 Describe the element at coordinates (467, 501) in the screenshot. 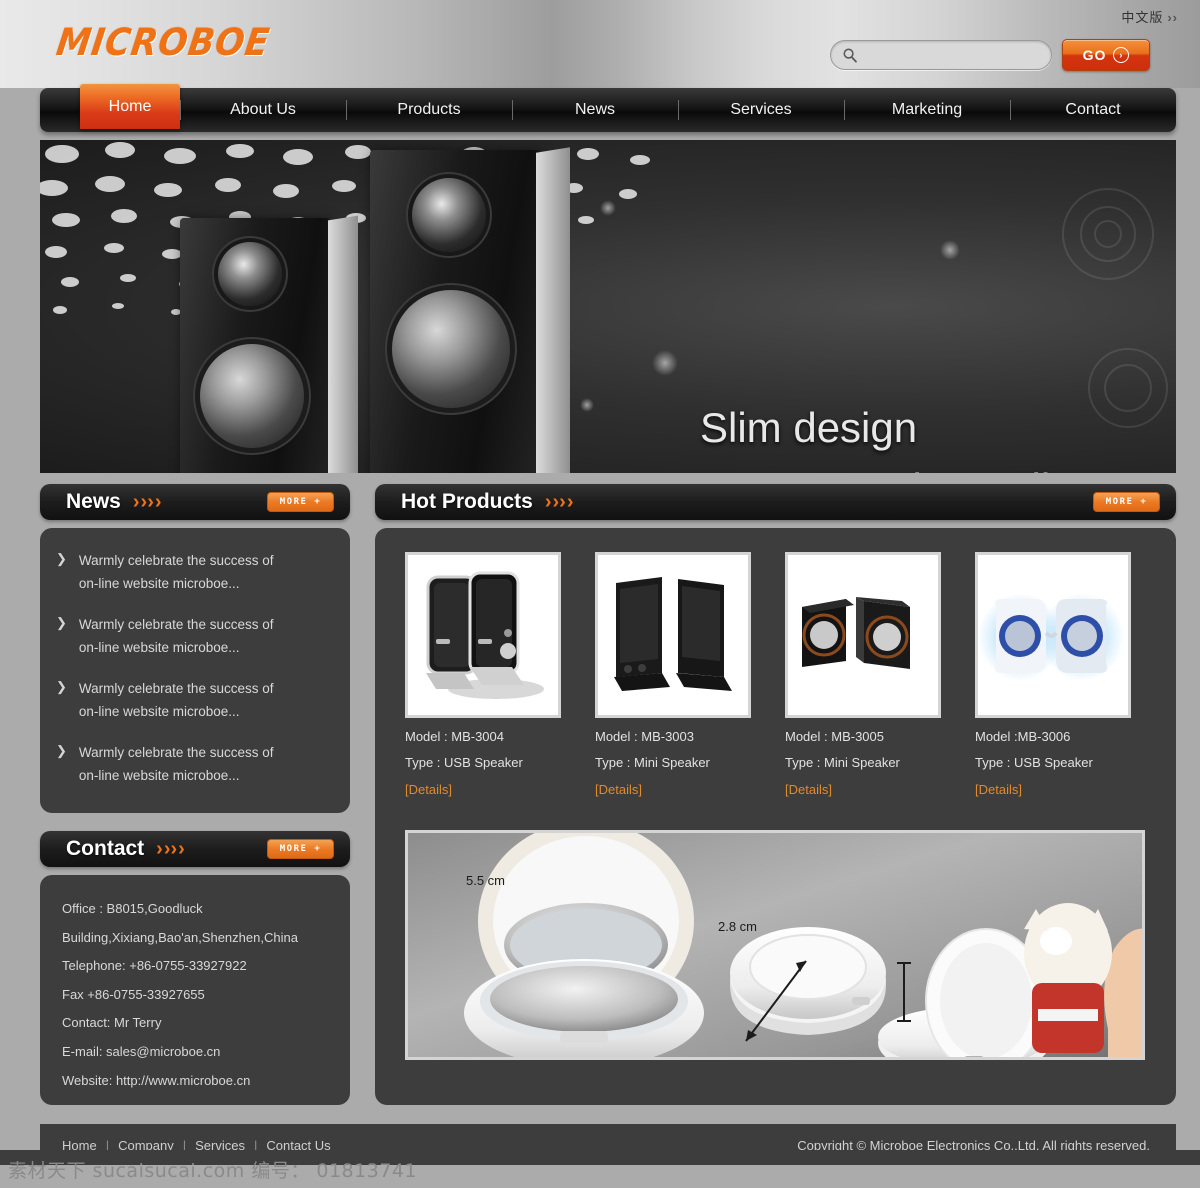

I see `hot-products-title: Hot Products` at that location.